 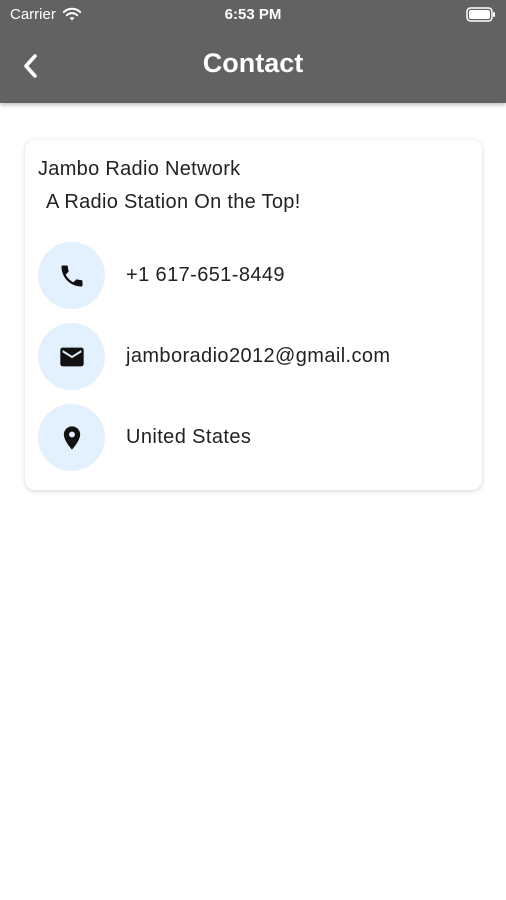 I want to click on page-title: Contact, so click(x=253, y=63).